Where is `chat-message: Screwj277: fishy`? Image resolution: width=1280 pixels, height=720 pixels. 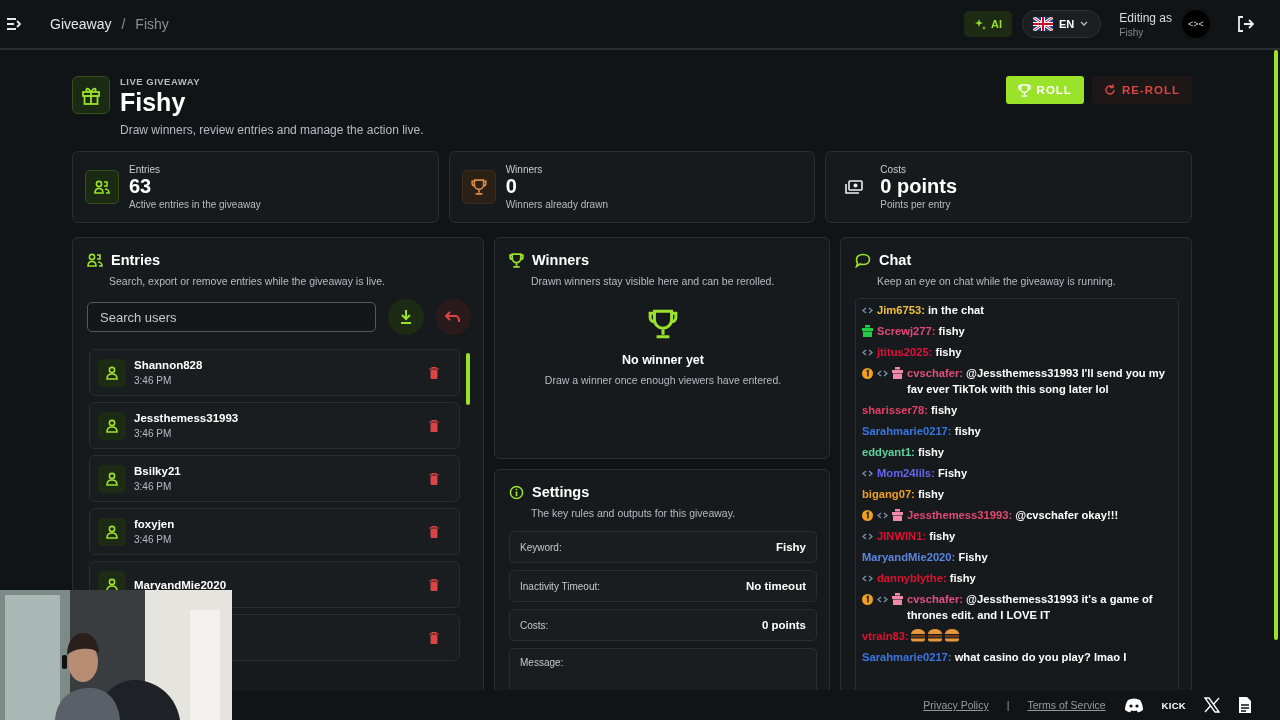
chat-message: Screwj277: fishy is located at coordinates (921, 331).